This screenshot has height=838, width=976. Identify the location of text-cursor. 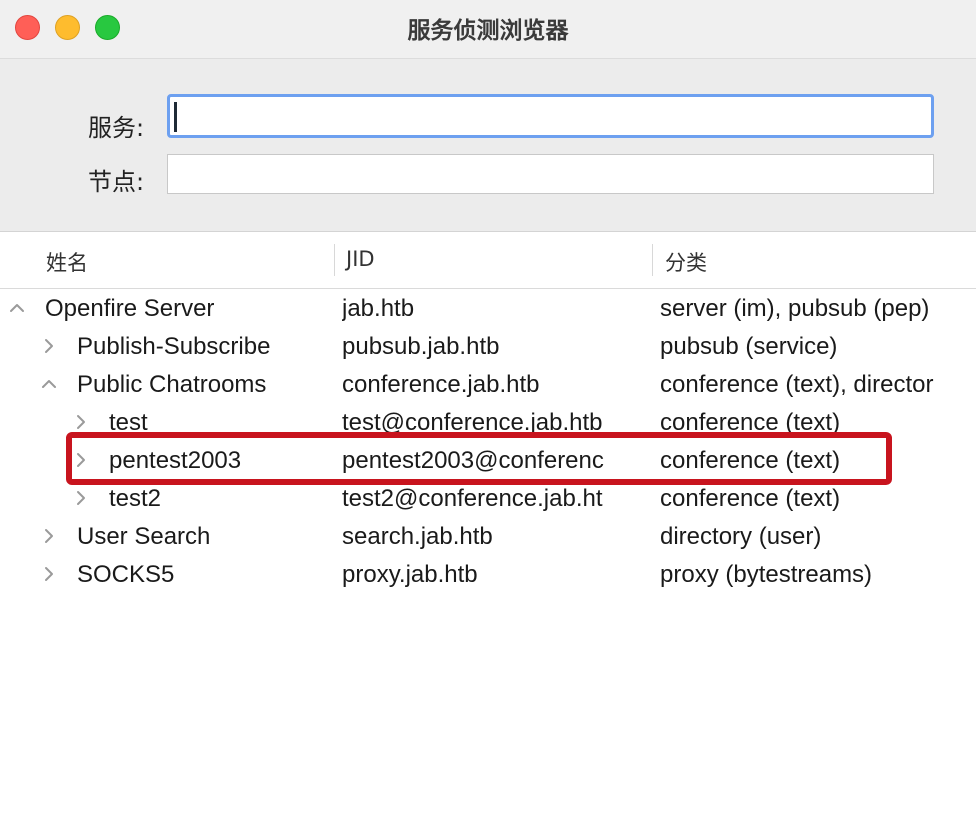
(175, 117).